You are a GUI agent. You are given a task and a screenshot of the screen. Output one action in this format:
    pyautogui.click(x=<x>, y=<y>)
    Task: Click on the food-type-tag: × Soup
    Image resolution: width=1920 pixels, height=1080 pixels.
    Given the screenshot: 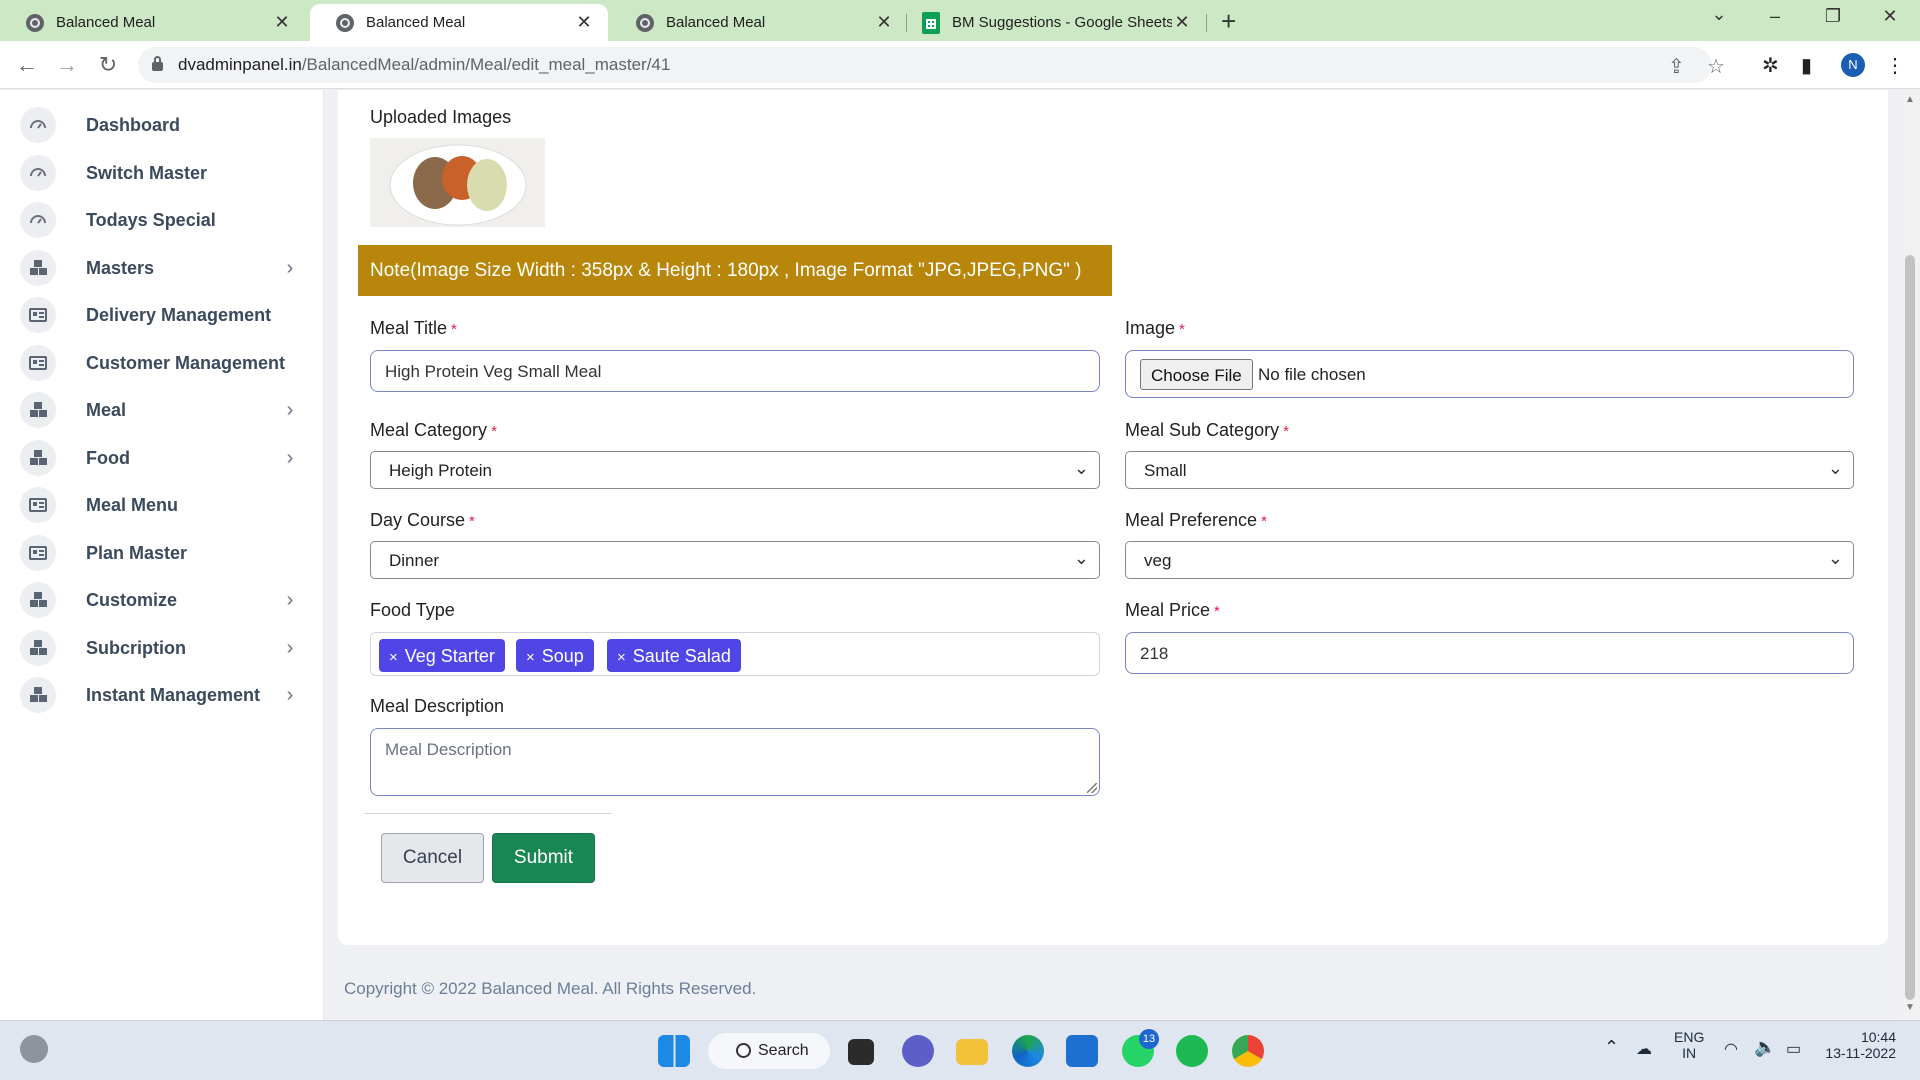 What is the action you would take?
    pyautogui.click(x=555, y=655)
    